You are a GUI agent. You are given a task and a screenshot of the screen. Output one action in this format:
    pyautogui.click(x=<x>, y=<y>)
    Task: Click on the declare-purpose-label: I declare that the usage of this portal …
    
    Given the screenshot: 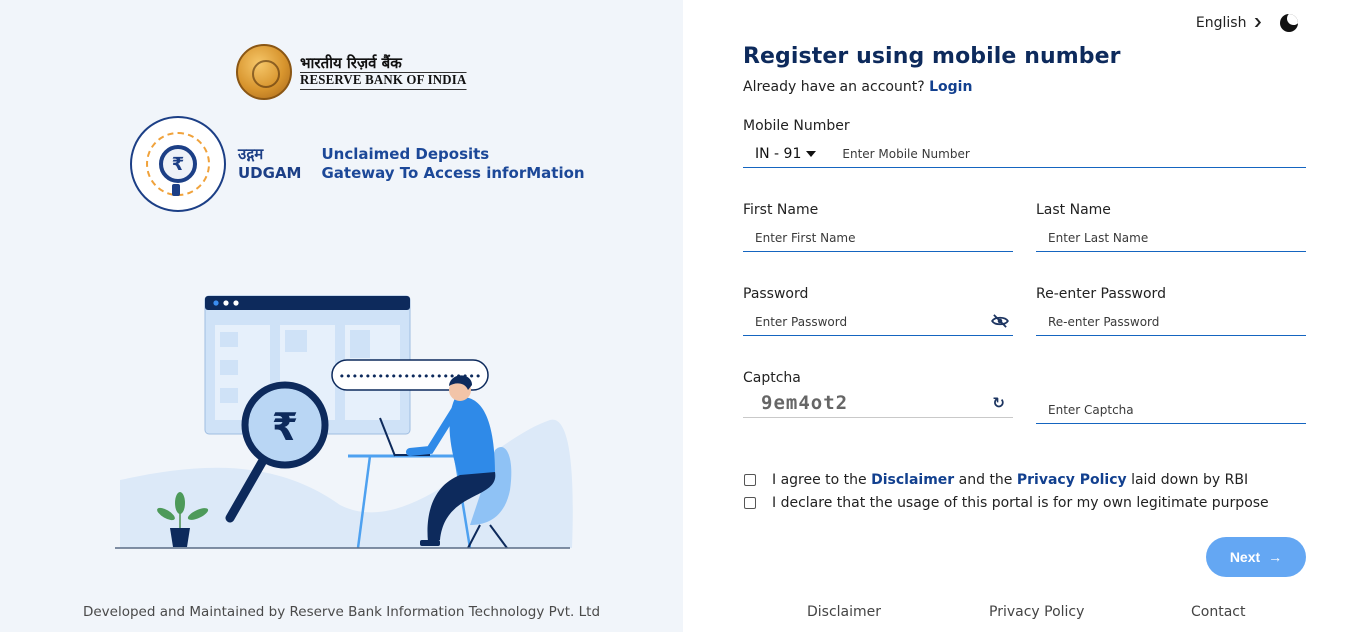 What is the action you would take?
    pyautogui.click(x=1020, y=502)
    